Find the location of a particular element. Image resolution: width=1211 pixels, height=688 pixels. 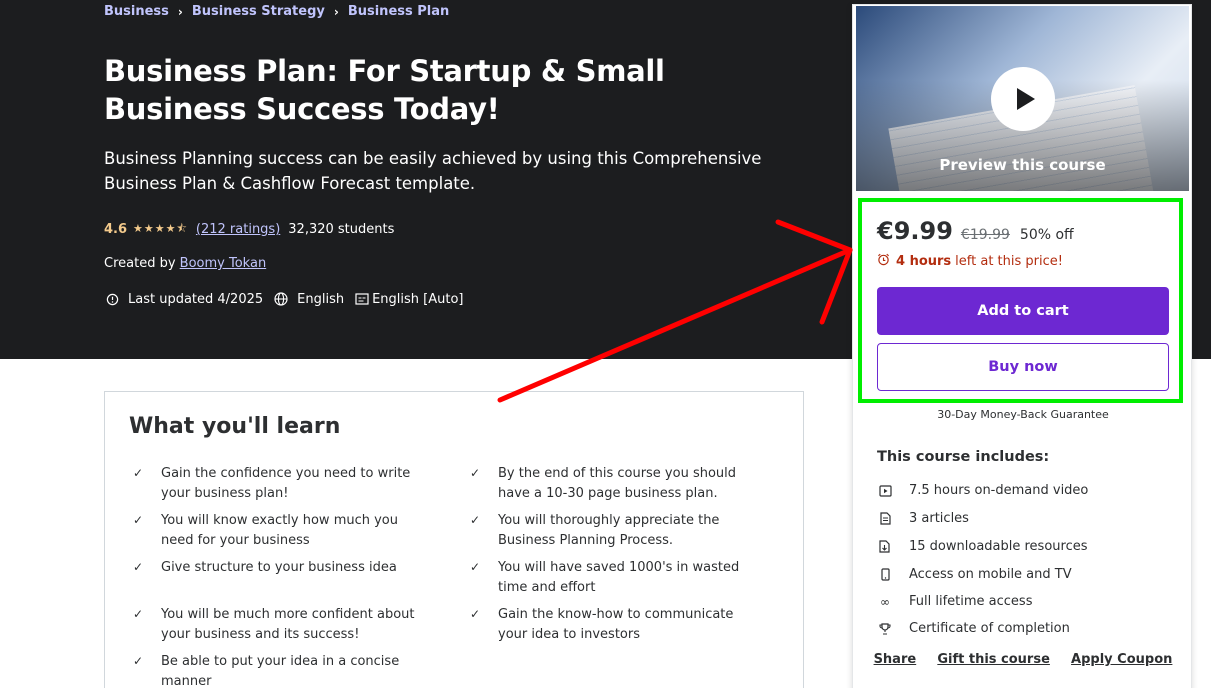

breadcrumb-business-plan: Business Plan is located at coordinates (398, 11).